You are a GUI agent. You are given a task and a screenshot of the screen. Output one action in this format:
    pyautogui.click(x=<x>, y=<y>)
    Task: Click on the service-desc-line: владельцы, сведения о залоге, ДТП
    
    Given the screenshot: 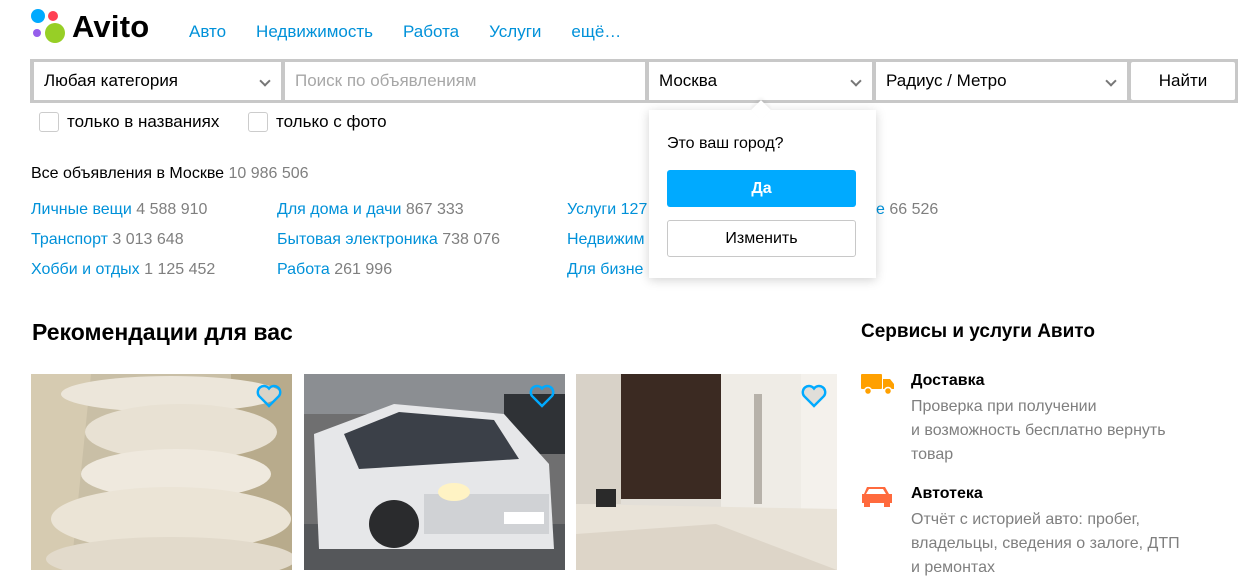 What is the action you would take?
    pyautogui.click(x=1045, y=543)
    